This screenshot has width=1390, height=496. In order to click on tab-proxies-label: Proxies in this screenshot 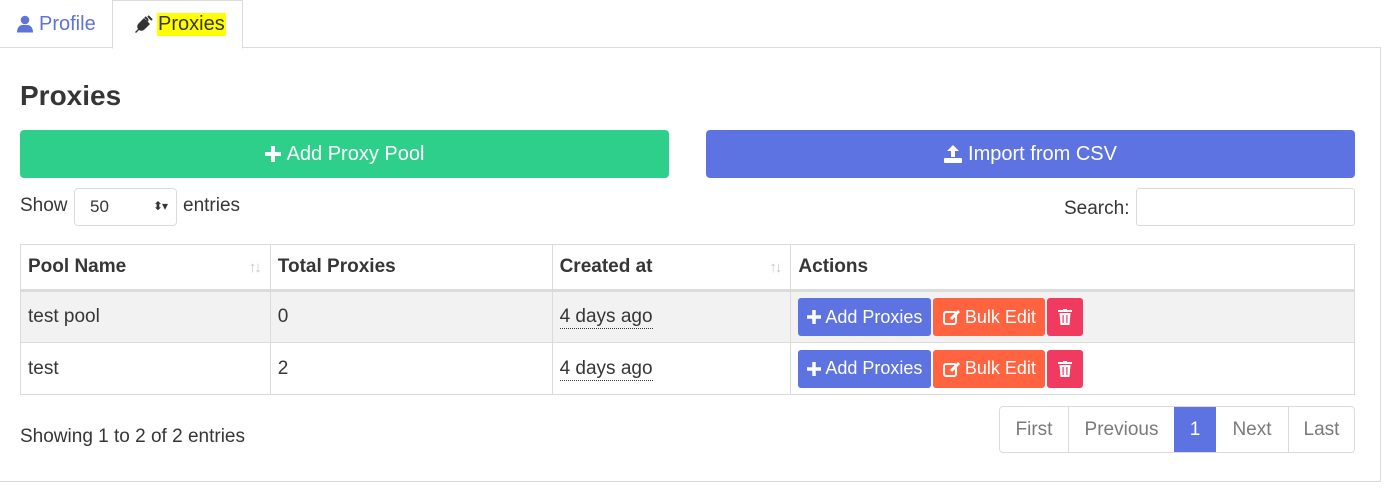, I will do `click(191, 24)`.